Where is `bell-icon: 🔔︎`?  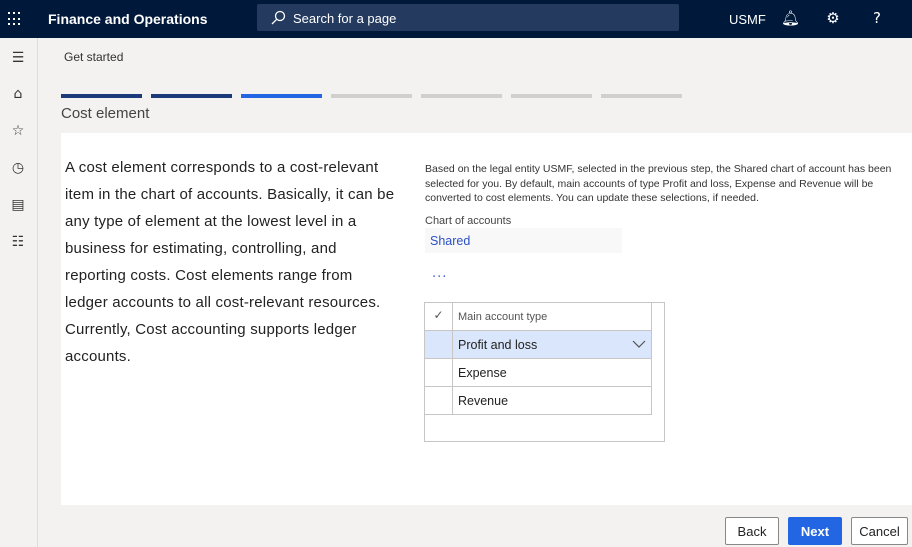
bell-icon: 🔔︎ is located at coordinates (790, 18).